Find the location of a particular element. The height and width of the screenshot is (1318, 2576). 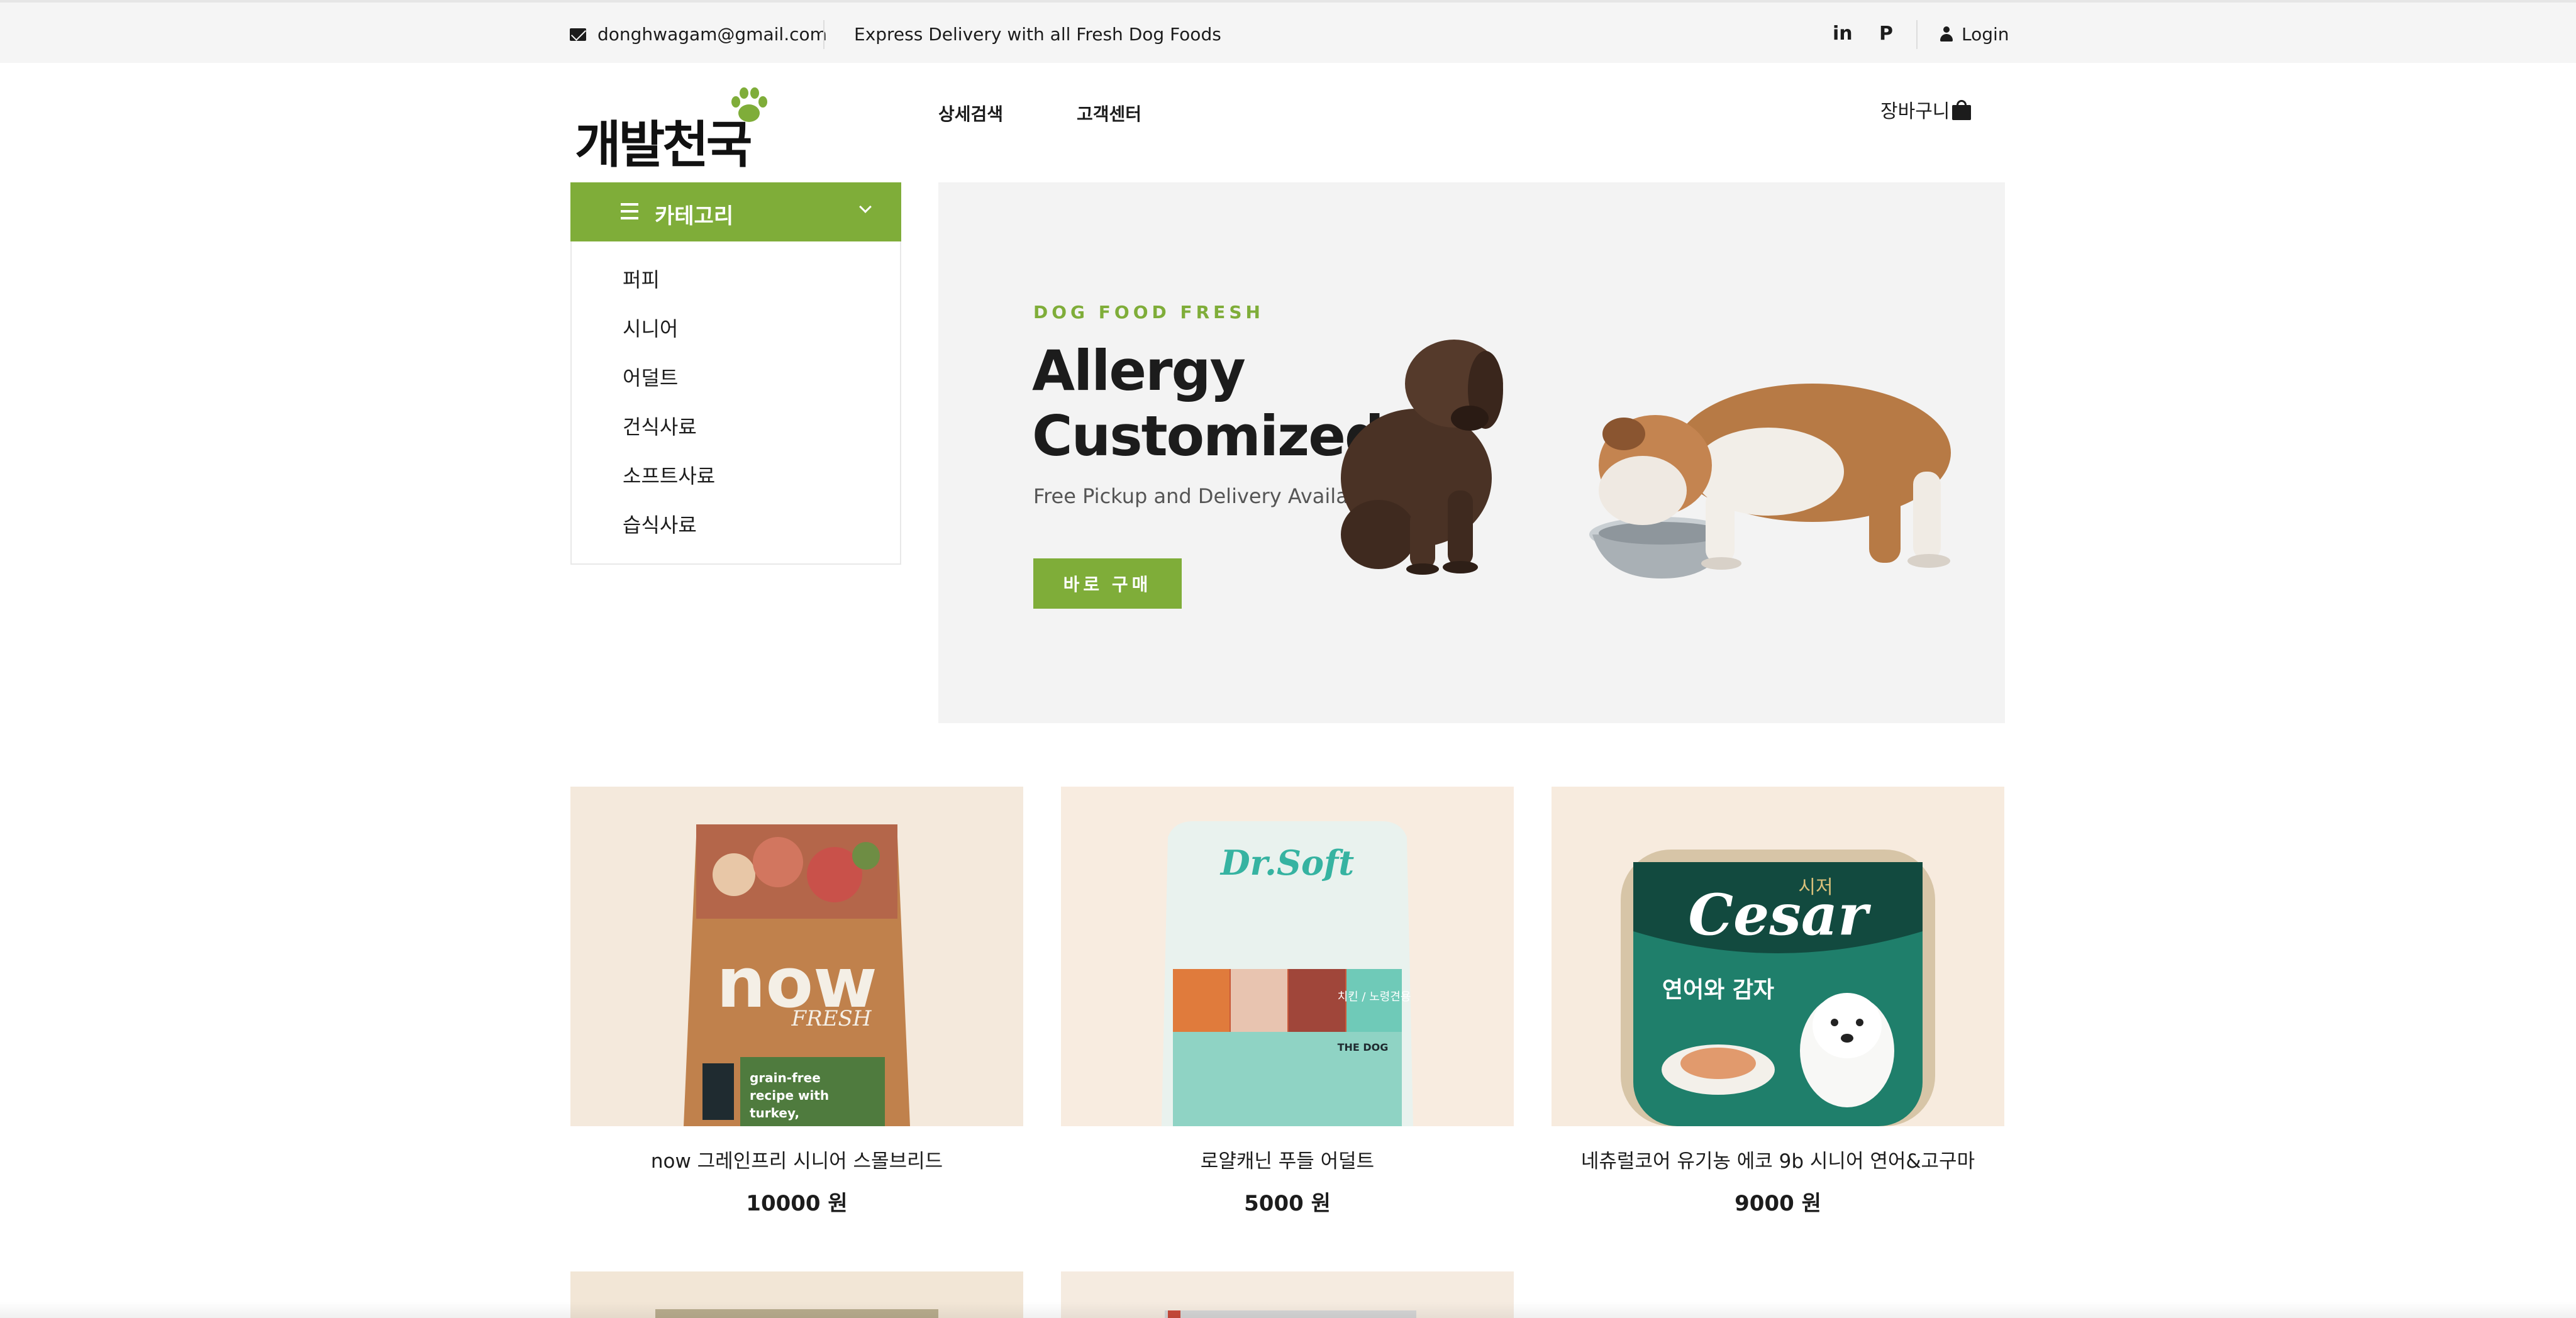

product-package-drsoft: Dr.Soft 치킨 / 노령견용 THE DOG is located at coordinates (1287, 956).